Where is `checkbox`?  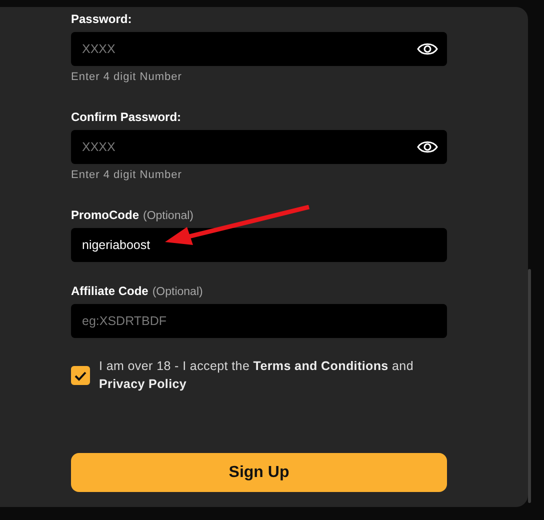
checkbox is located at coordinates (80, 375).